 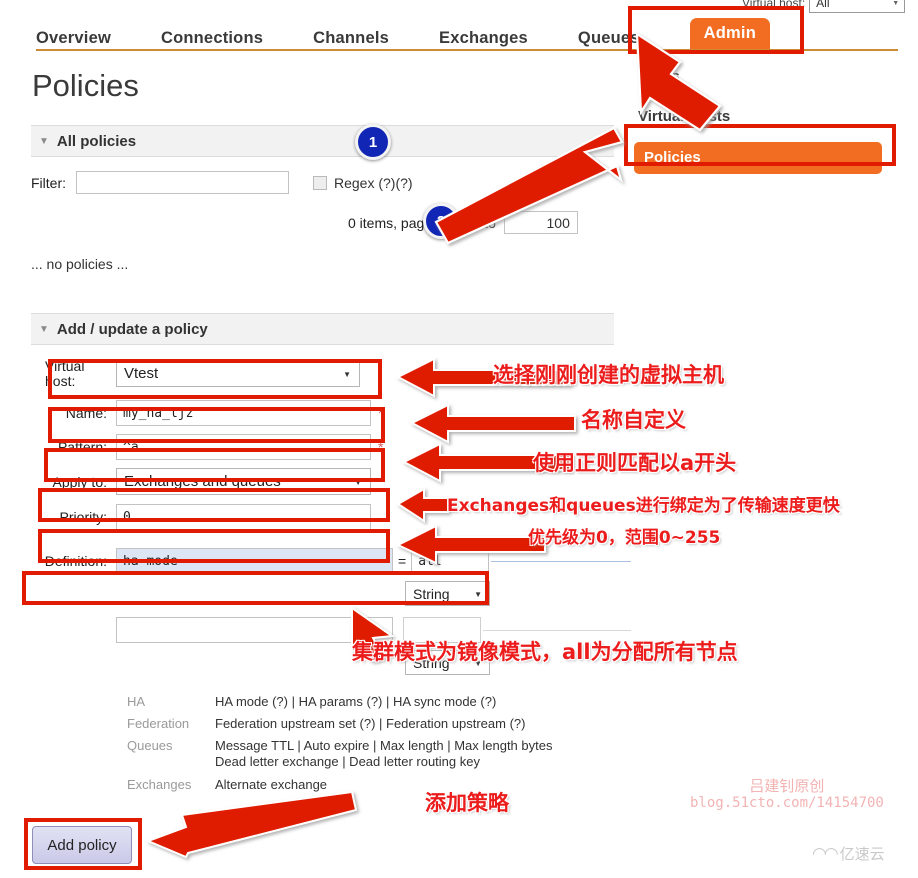 What do you see at coordinates (212, 38) in the screenshot?
I see `nav-tab-connections: Connections` at bounding box center [212, 38].